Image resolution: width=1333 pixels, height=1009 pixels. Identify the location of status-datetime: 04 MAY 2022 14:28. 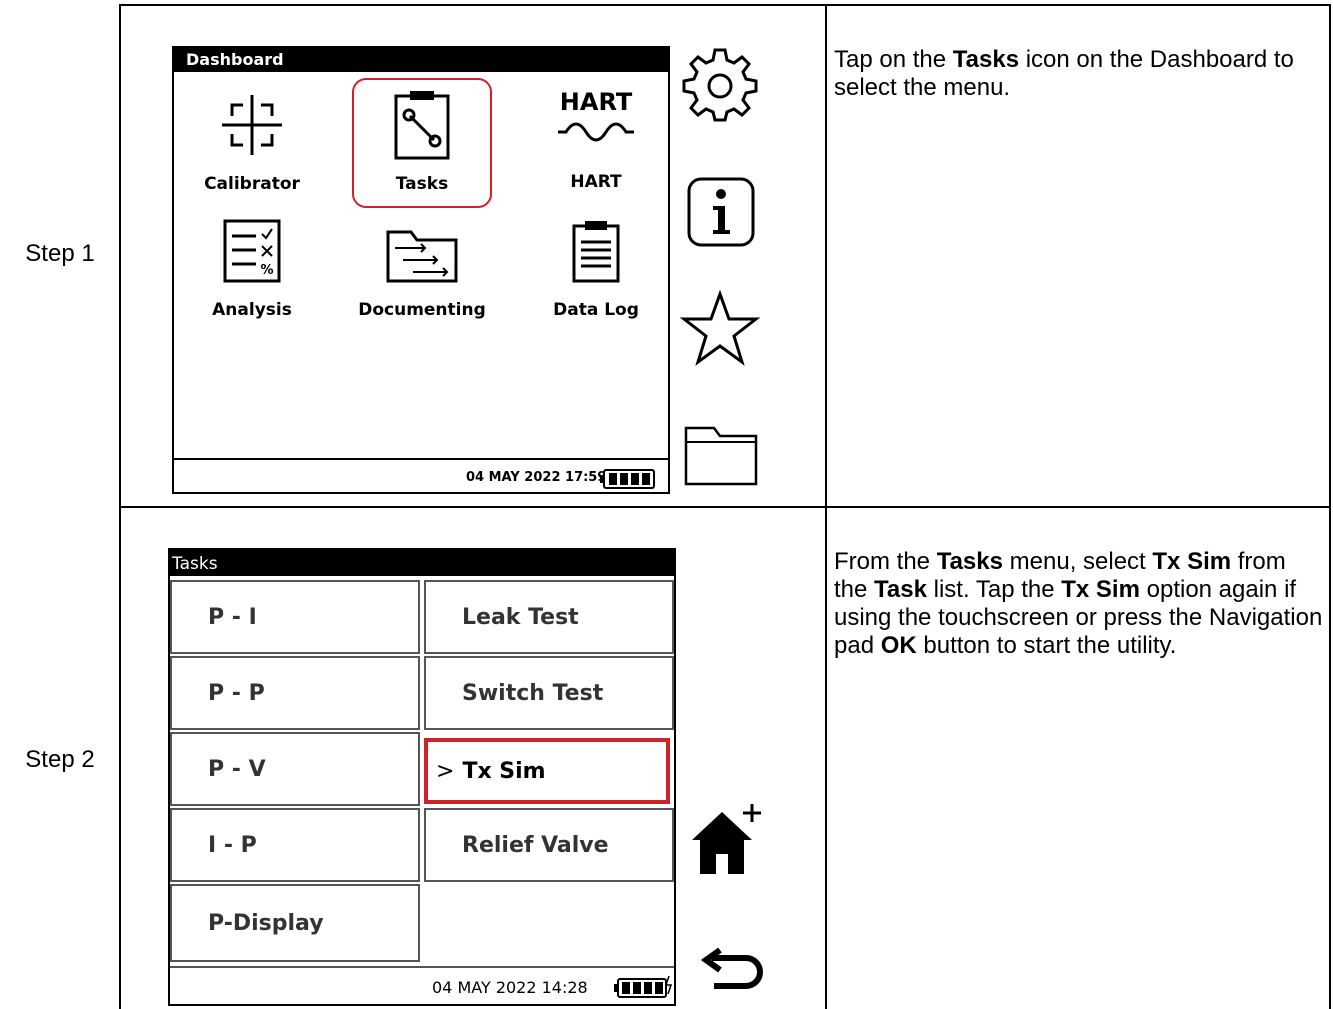
(510, 987).